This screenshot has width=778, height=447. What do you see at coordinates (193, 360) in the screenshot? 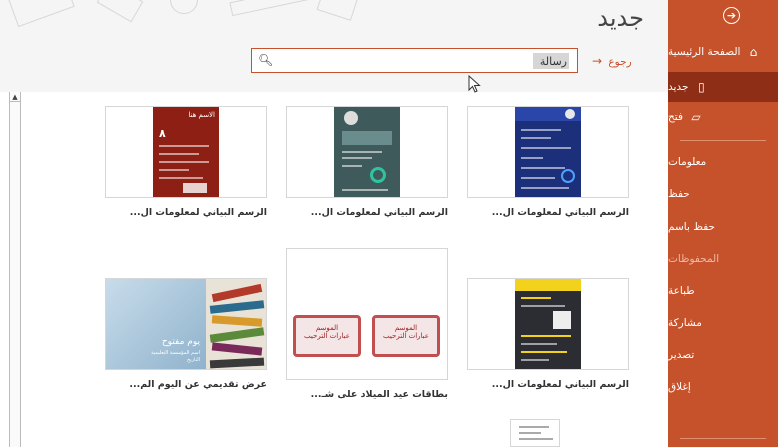
I see `slide-date: التاريخ` at bounding box center [193, 360].